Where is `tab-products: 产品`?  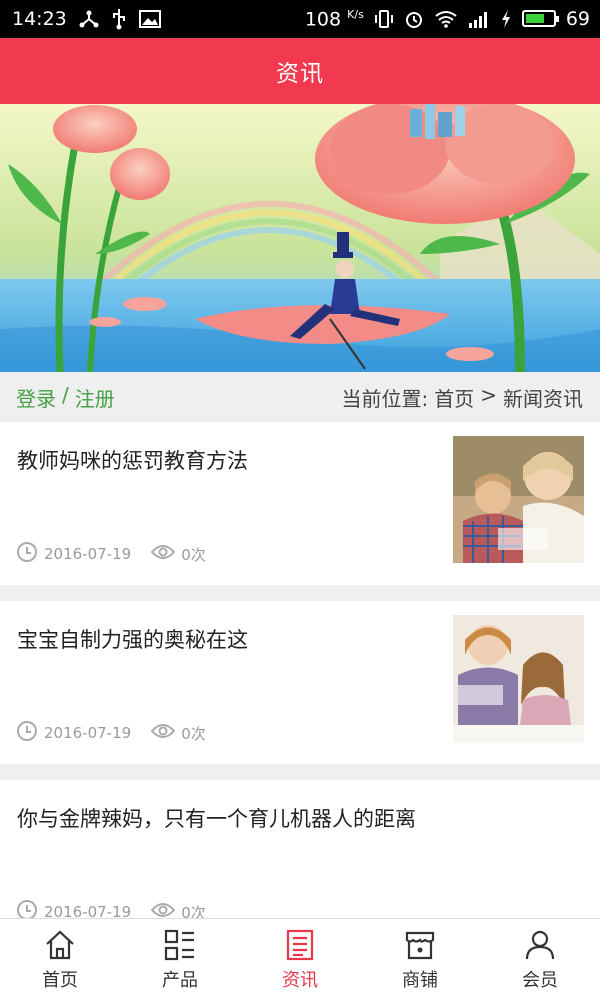
tab-products: 产品 is located at coordinates (180, 959).